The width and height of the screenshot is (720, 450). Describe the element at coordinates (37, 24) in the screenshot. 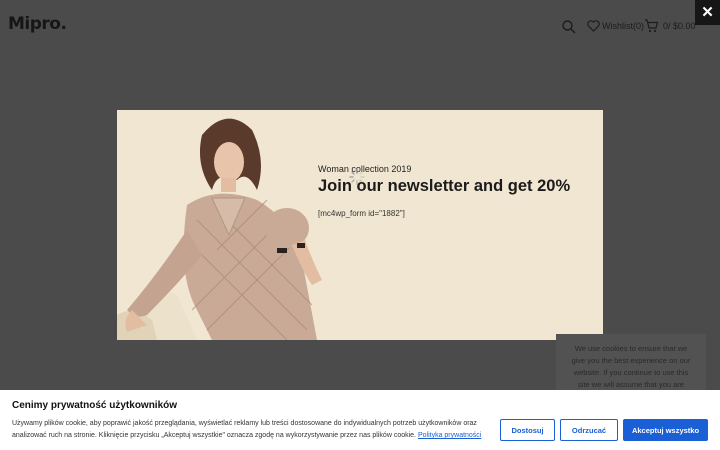

I see `site-logo: Mipro.` at that location.